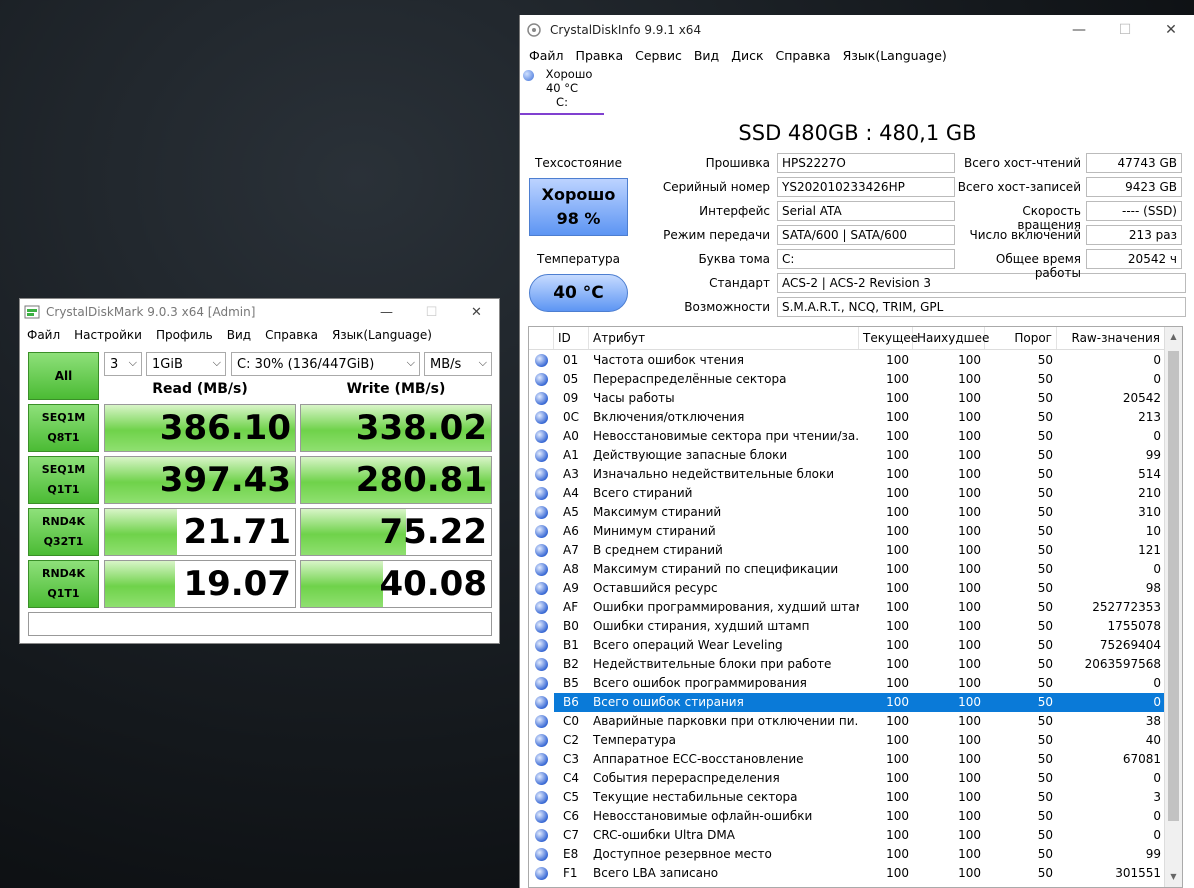 The height and width of the screenshot is (888, 1194). I want to click on menu-edit: Правка, so click(600, 55).